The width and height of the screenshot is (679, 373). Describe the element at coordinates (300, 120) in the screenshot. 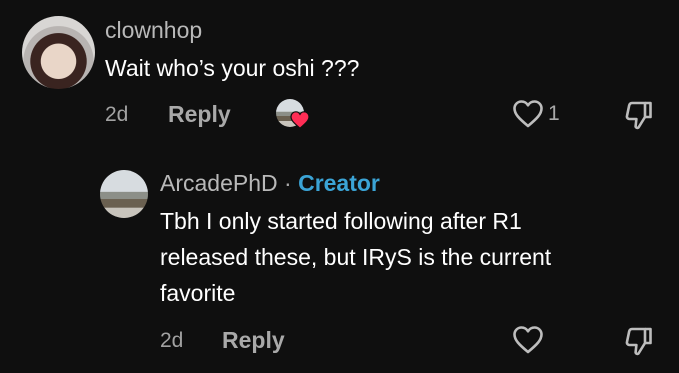

I see `pink-heart-icon` at that location.